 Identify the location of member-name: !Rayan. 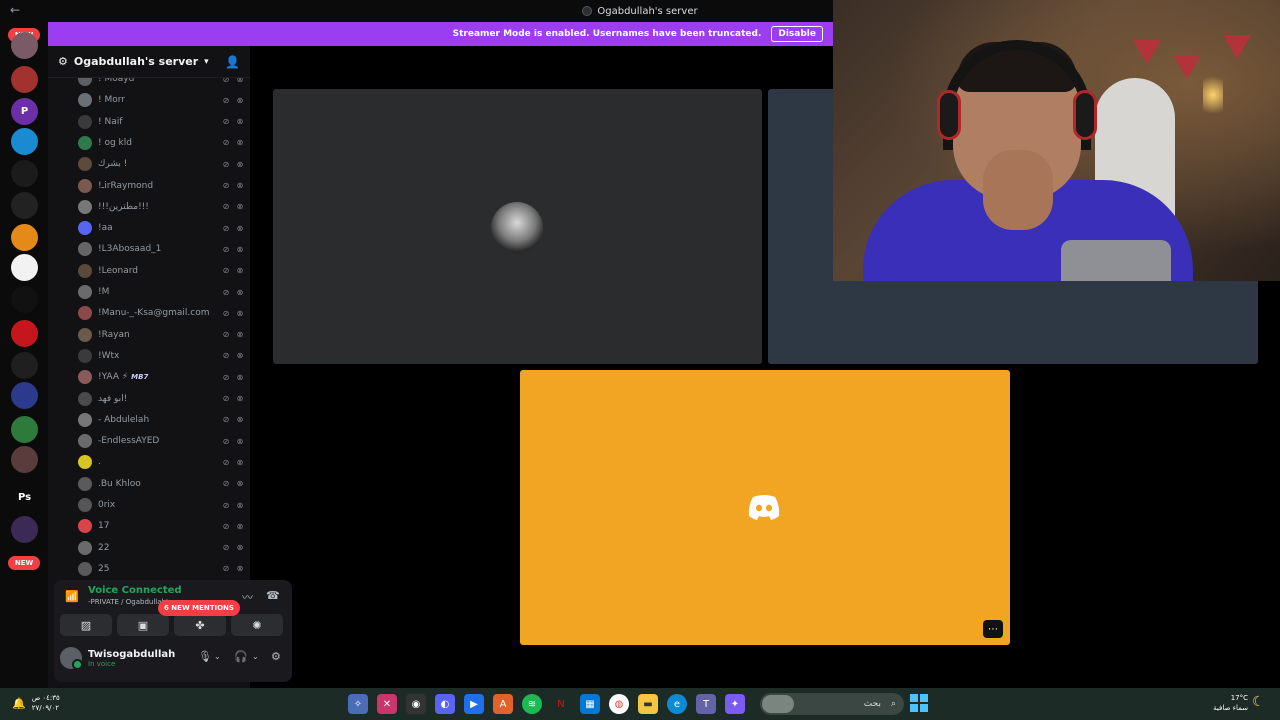
(158, 335).